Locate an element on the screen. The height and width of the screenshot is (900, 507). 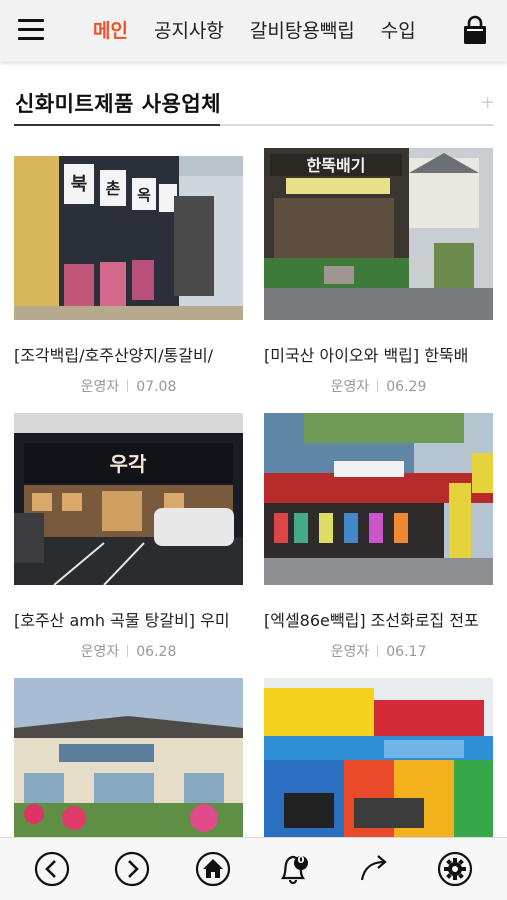
gear-icon is located at coordinates (455, 869).